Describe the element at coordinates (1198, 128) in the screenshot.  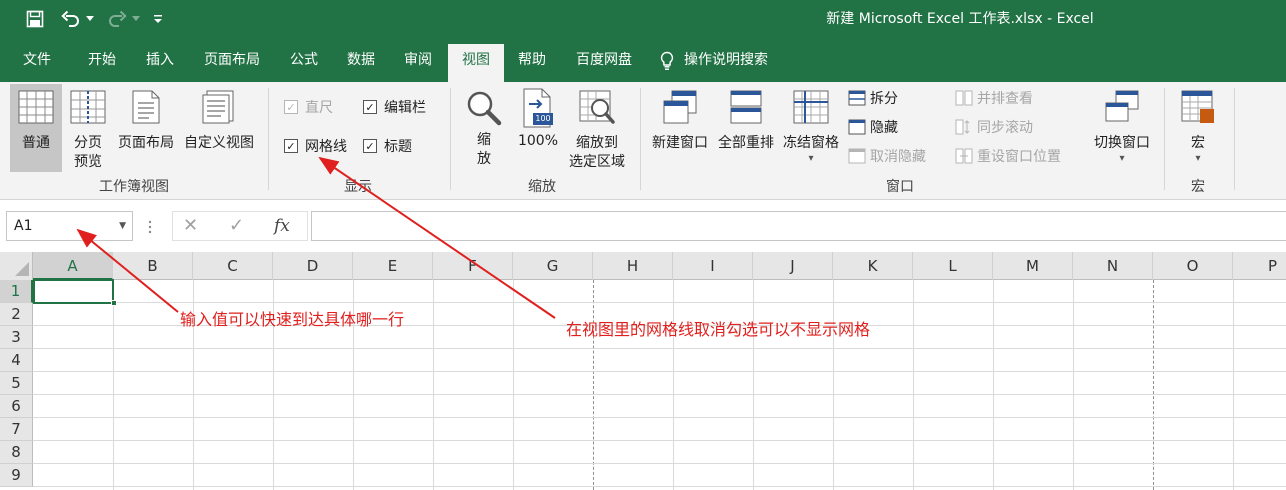
I see `macros-button: 宏 ▾` at that location.